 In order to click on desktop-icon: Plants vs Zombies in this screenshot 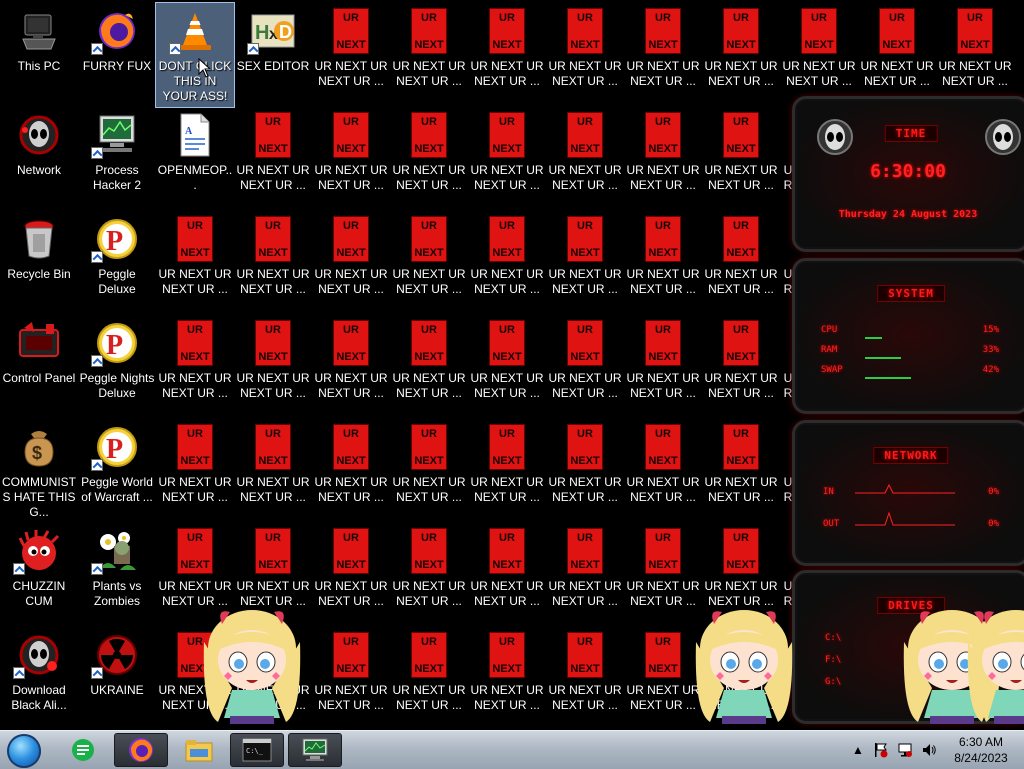, I will do `click(117, 575)`.